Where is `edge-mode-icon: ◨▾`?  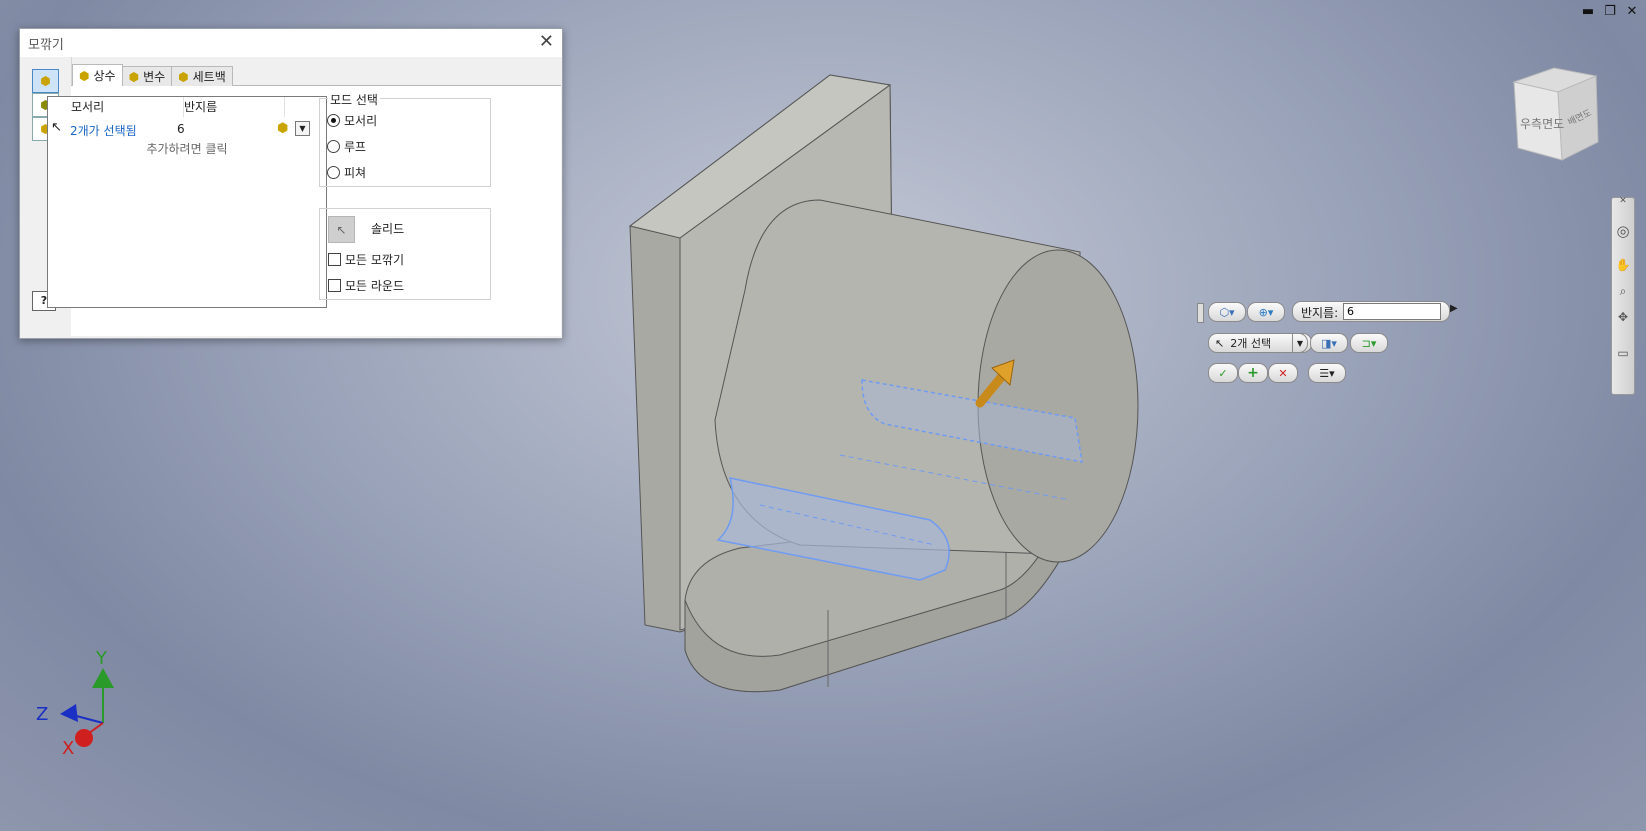 edge-mode-icon: ◨▾ is located at coordinates (1329, 343).